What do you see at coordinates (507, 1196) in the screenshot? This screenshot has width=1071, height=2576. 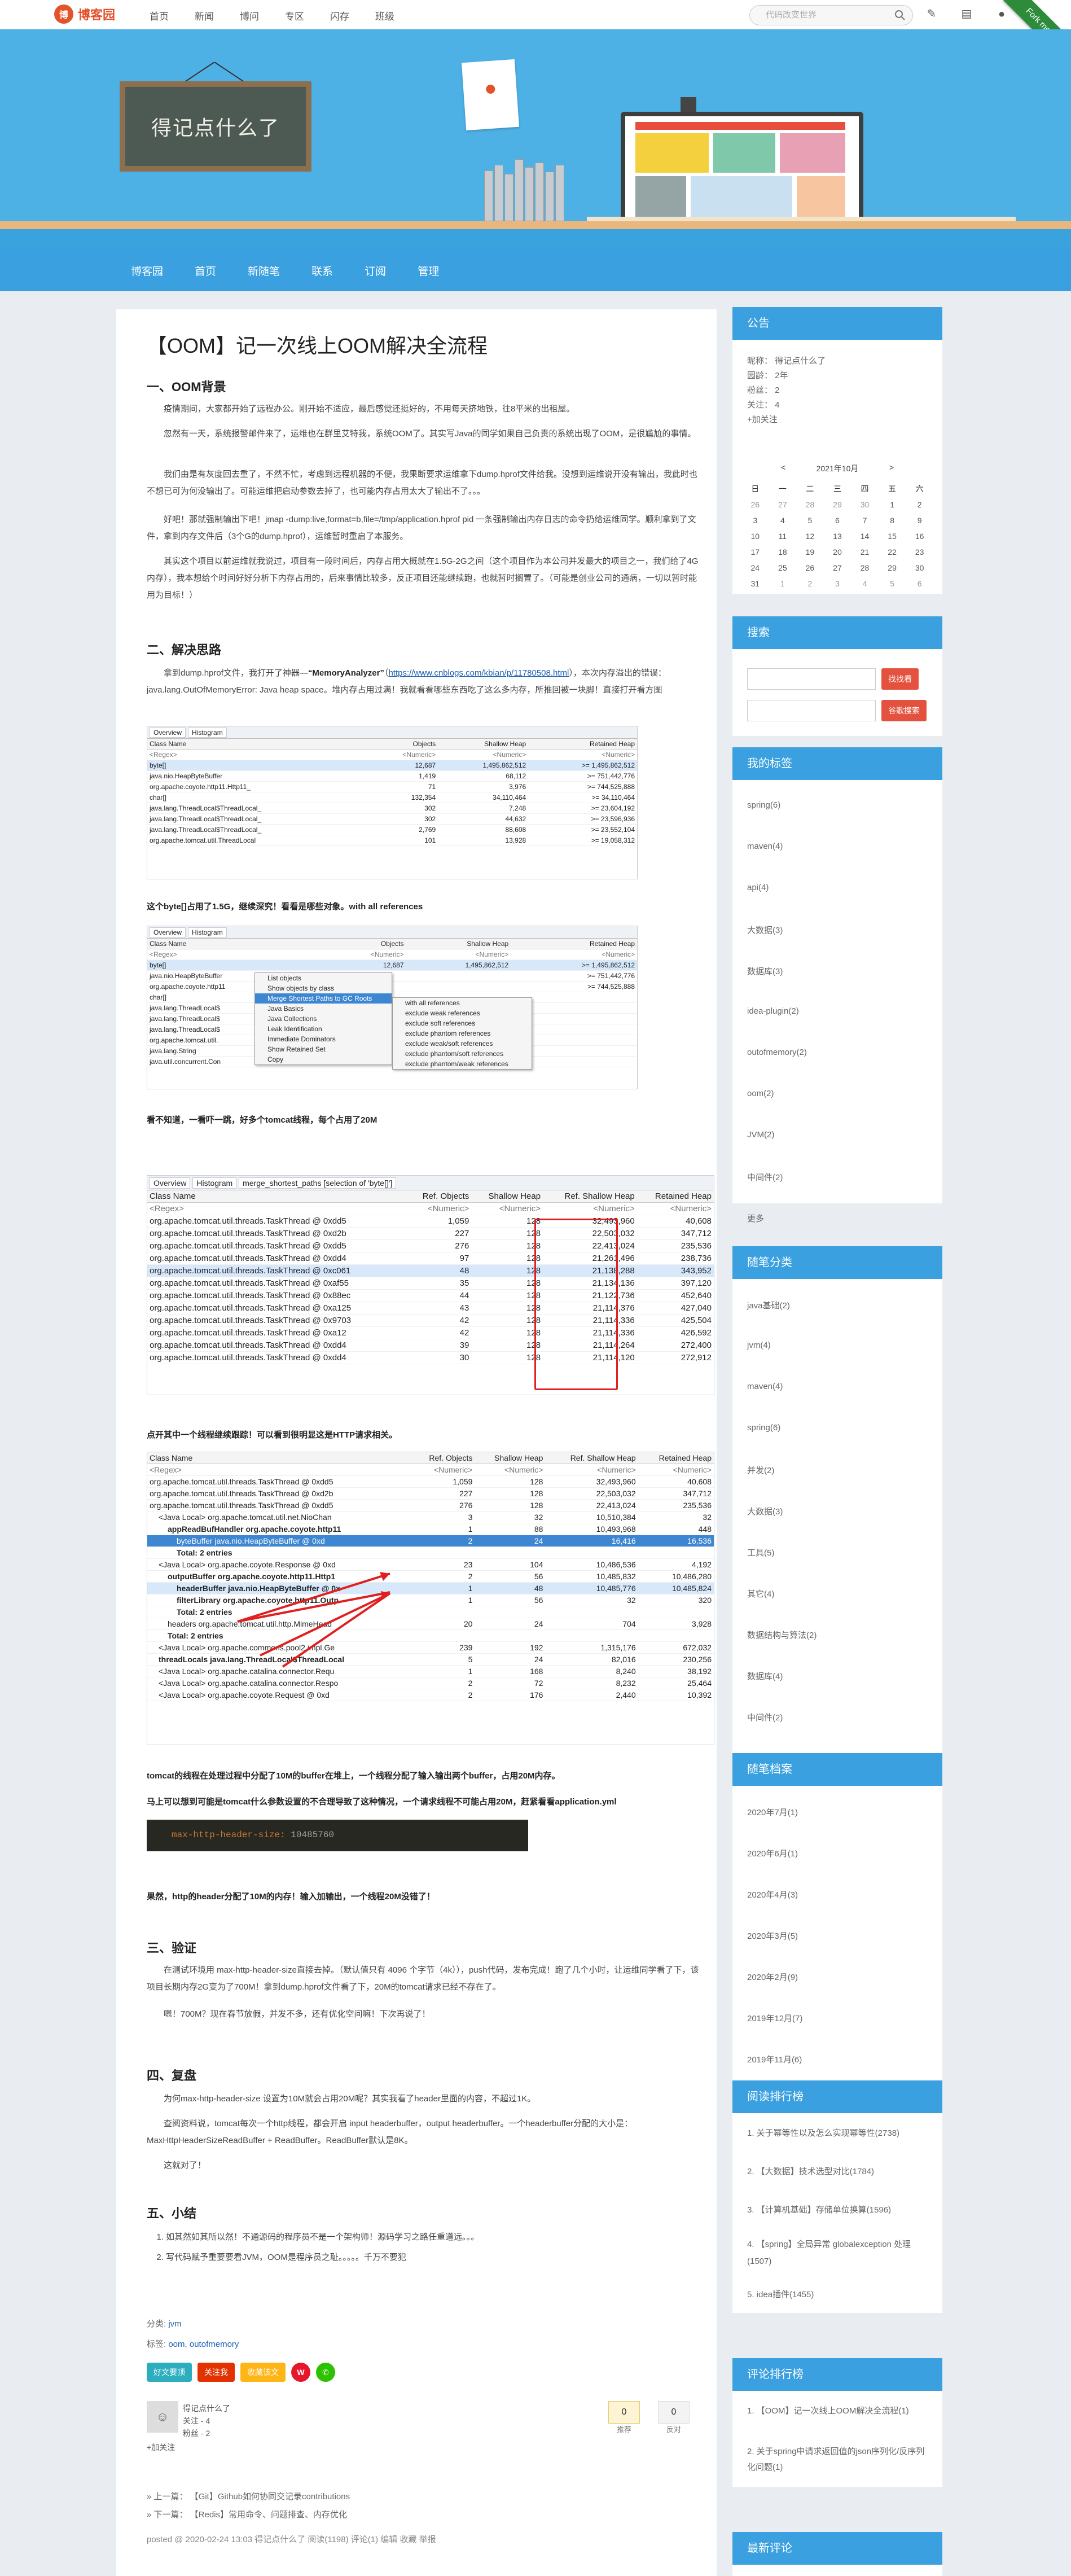 I see `col-header: Shallow Heap` at bounding box center [507, 1196].